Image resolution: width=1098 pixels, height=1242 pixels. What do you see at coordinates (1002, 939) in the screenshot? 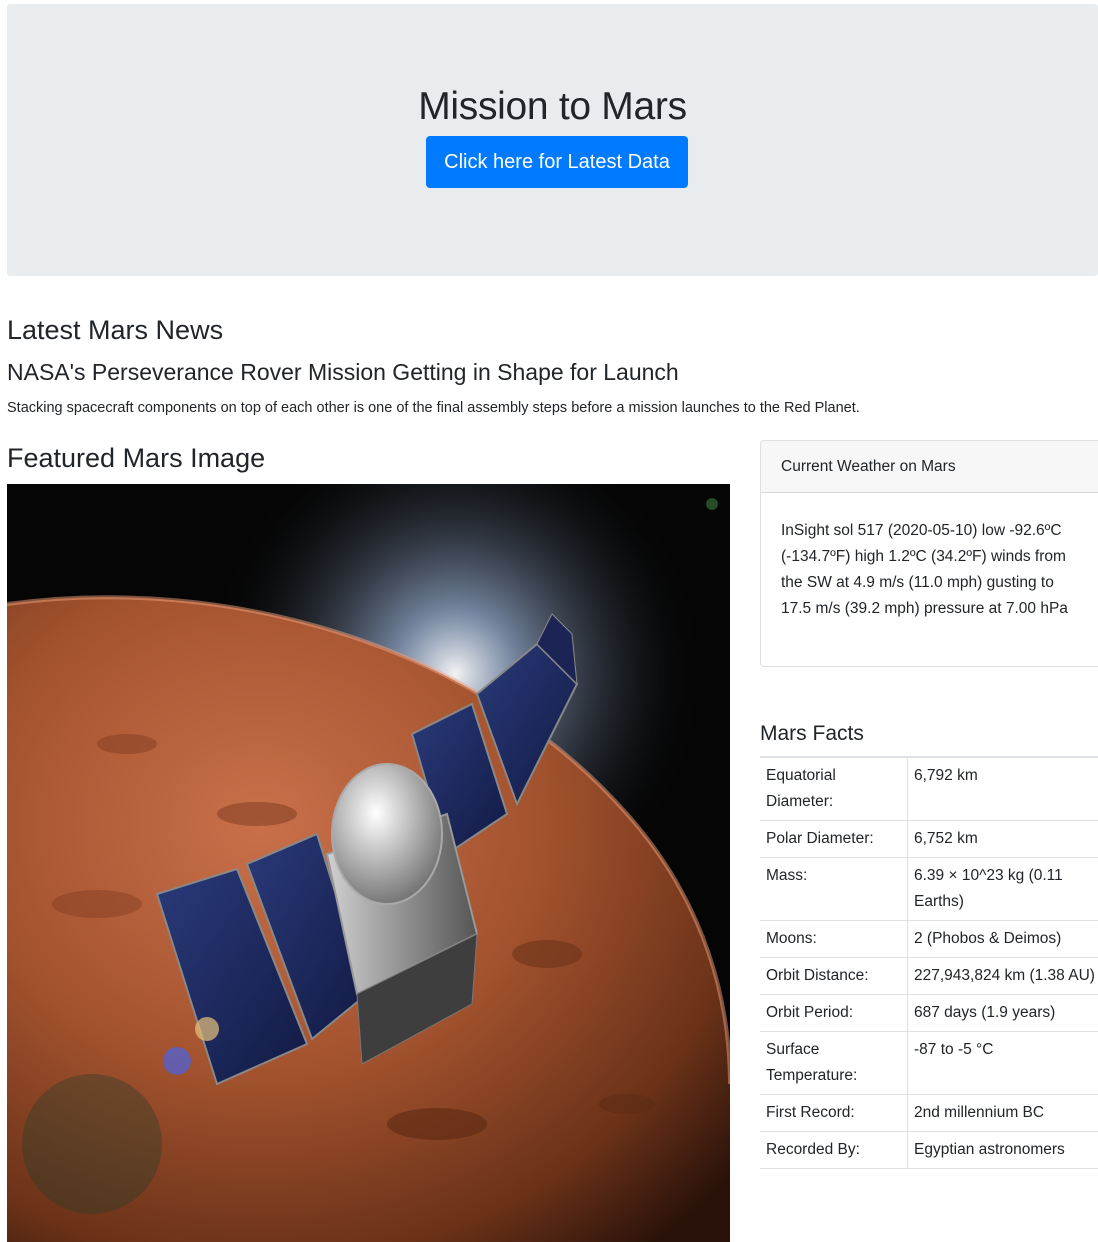
I see `fact-value: 2 (Phobos & Deimos)` at bounding box center [1002, 939].